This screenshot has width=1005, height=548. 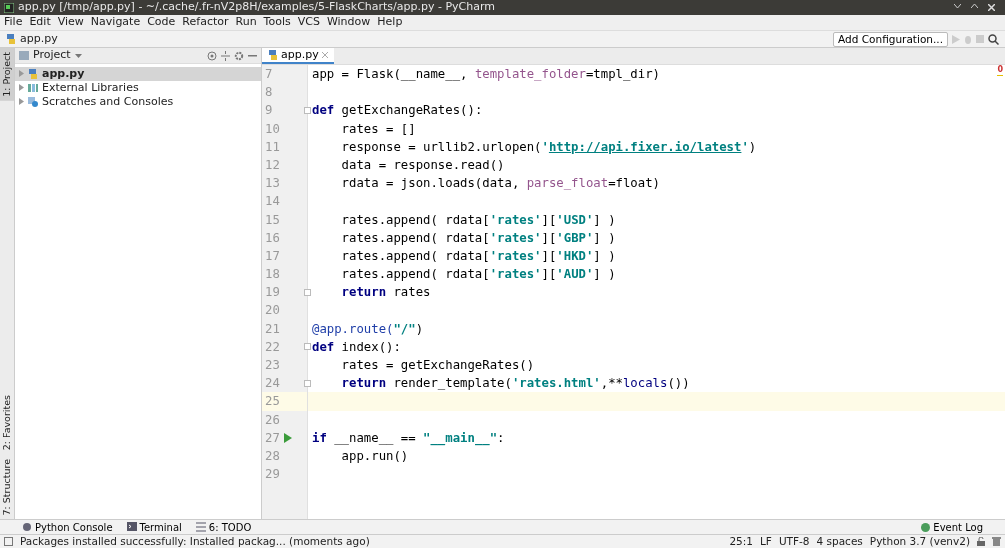 I want to click on minimize-panel-icon, so click(x=252, y=55).